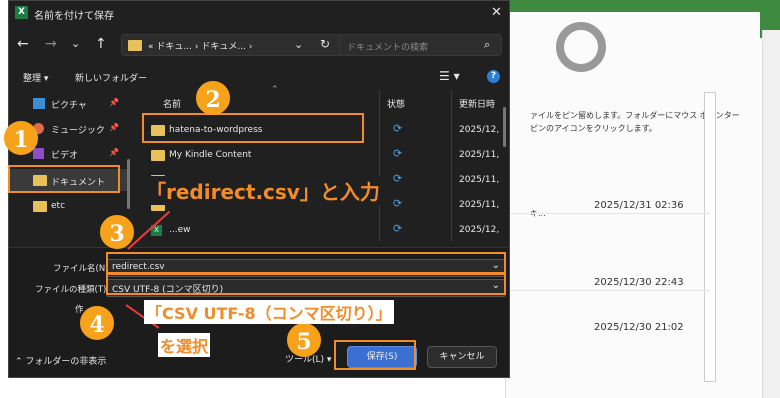 The width and height of the screenshot is (780, 398). I want to click on command-bar: 整理 ▾ 新しいフォルダー ☰ ▾ ?, so click(259, 77).